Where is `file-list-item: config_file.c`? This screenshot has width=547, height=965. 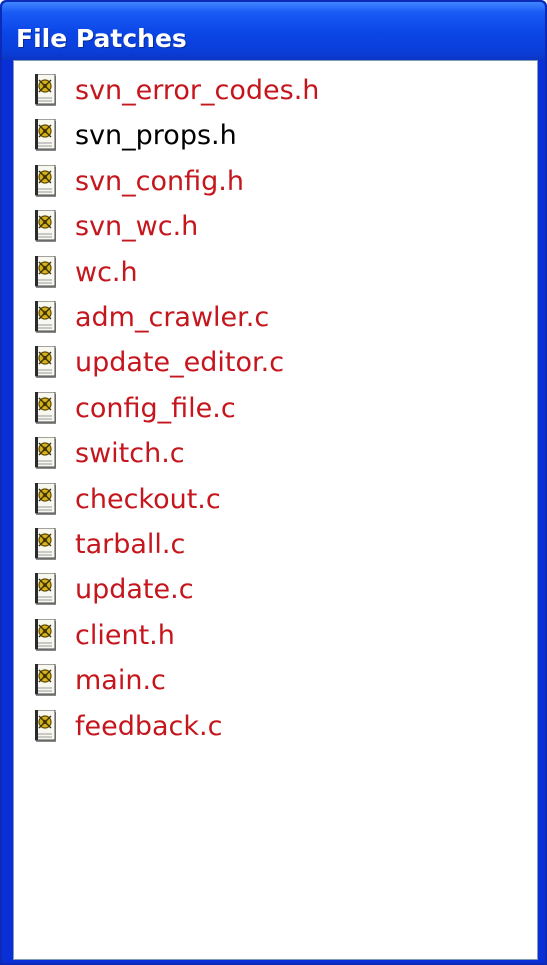 file-list-item: config_file.c is located at coordinates (135, 409).